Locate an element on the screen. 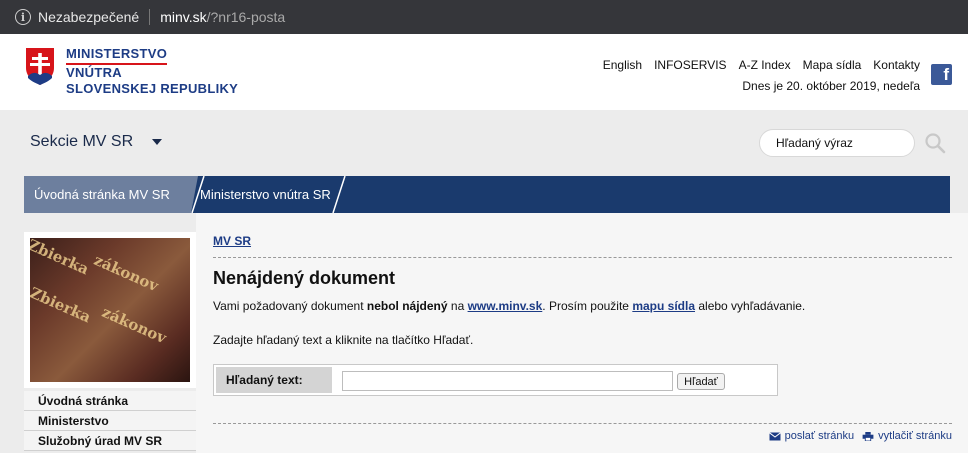 The image size is (968, 453). coat-of-arms-icon is located at coordinates (40, 66).